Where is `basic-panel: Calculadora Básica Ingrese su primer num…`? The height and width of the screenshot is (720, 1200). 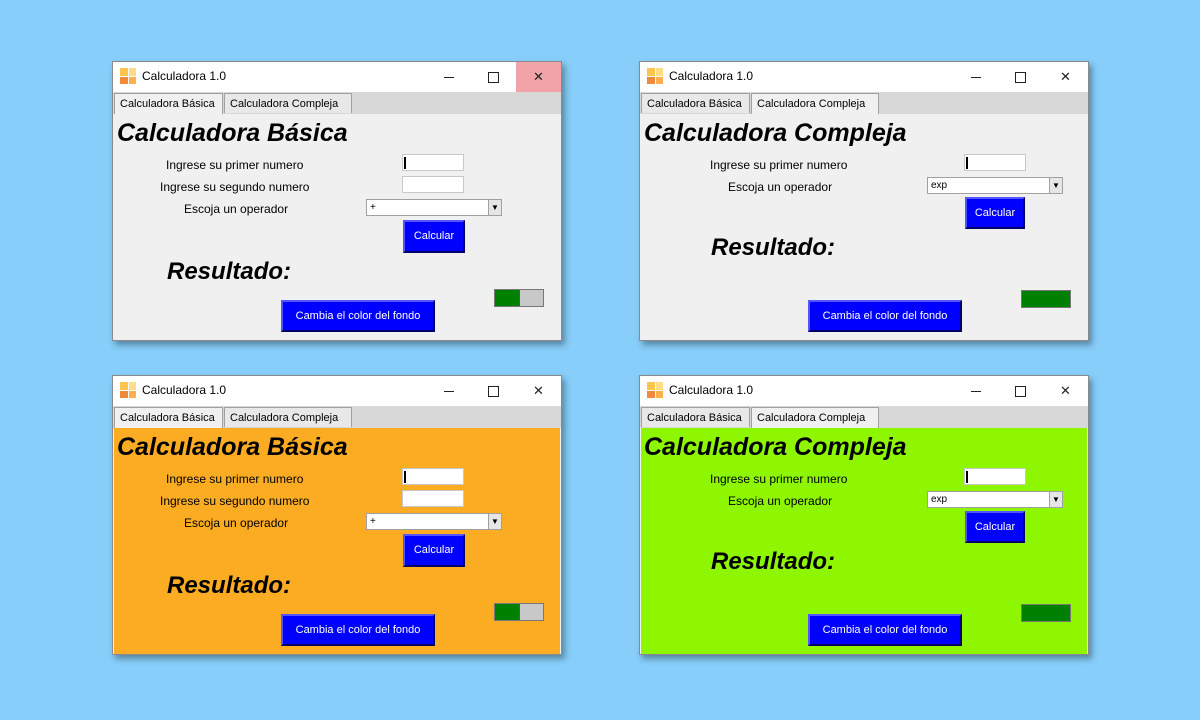 basic-panel: Calculadora Básica Ingrese su primer num… is located at coordinates (337, 227).